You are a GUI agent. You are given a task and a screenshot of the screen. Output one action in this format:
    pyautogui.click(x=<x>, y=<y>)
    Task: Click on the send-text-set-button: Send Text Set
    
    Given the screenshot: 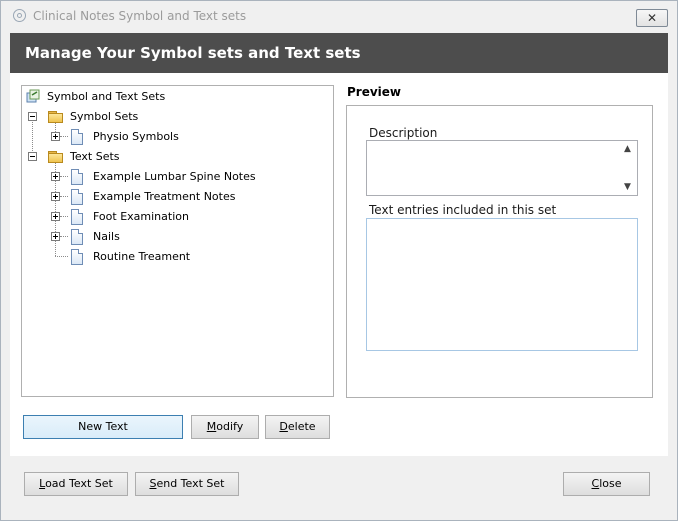 What is the action you would take?
    pyautogui.click(x=187, y=484)
    